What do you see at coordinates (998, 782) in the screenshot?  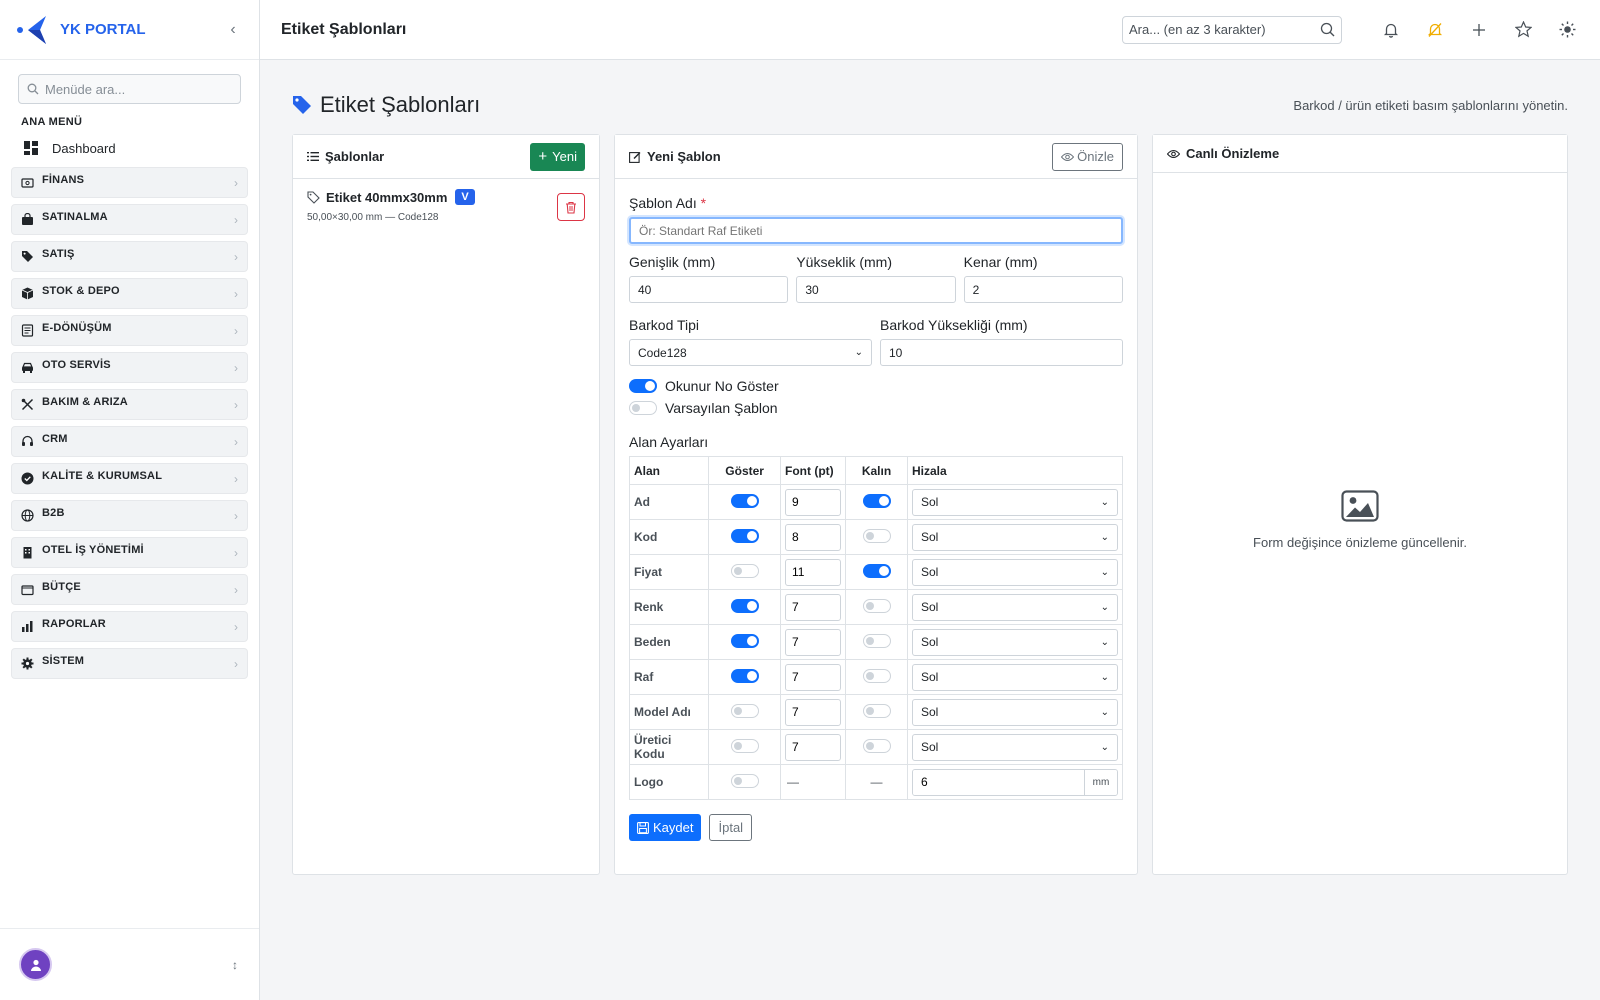 I see `logo-size-input` at bounding box center [998, 782].